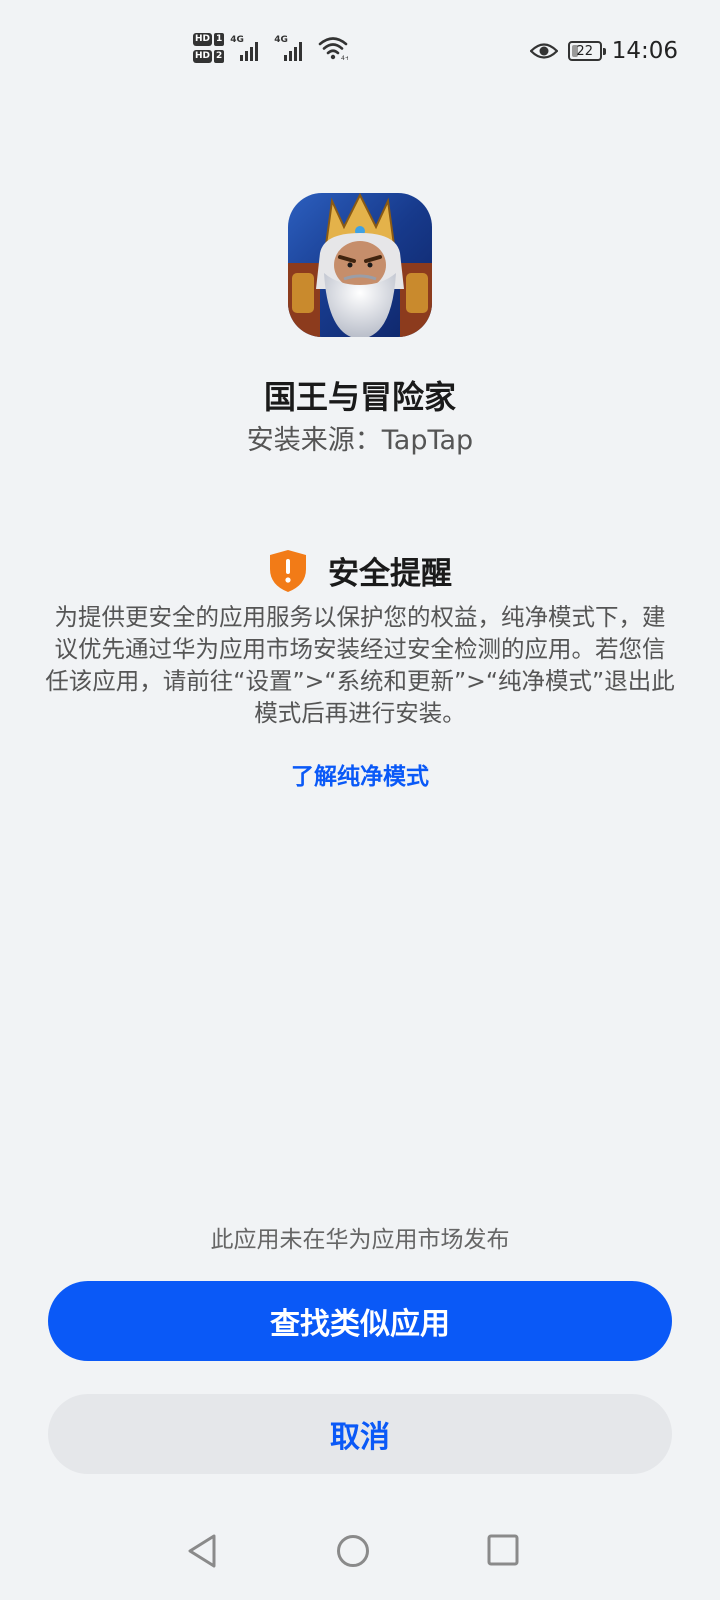  Describe the element at coordinates (543, 51) in the screenshot. I see `eye-comfort-icon` at that location.